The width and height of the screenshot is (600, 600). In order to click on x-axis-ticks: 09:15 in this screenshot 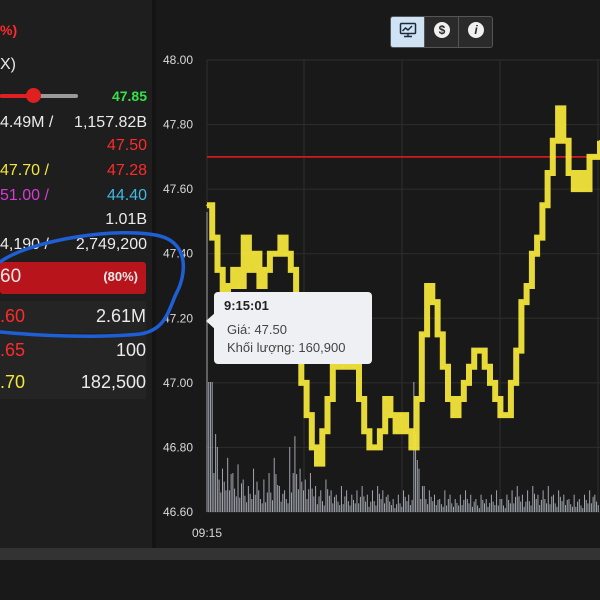, I will do `click(207, 533)`.